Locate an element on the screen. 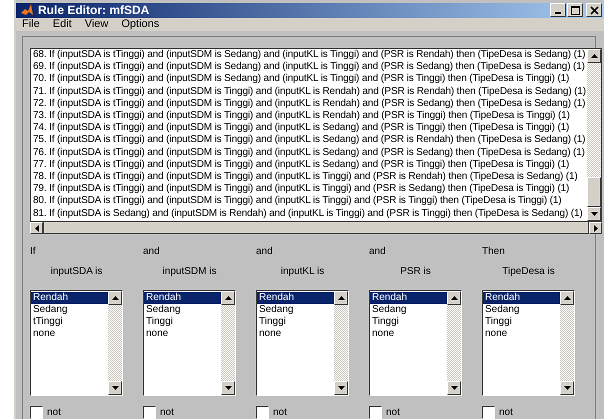 The width and height of the screenshot is (604, 419). rule-item: 69. If (inputSDA is tTinggi) and (inputSDM is Sedang) and (inputKL is Tinggi) and (PSR is Sedang) then (TipeDesa is Sedang) (1) is located at coordinates (310, 67).